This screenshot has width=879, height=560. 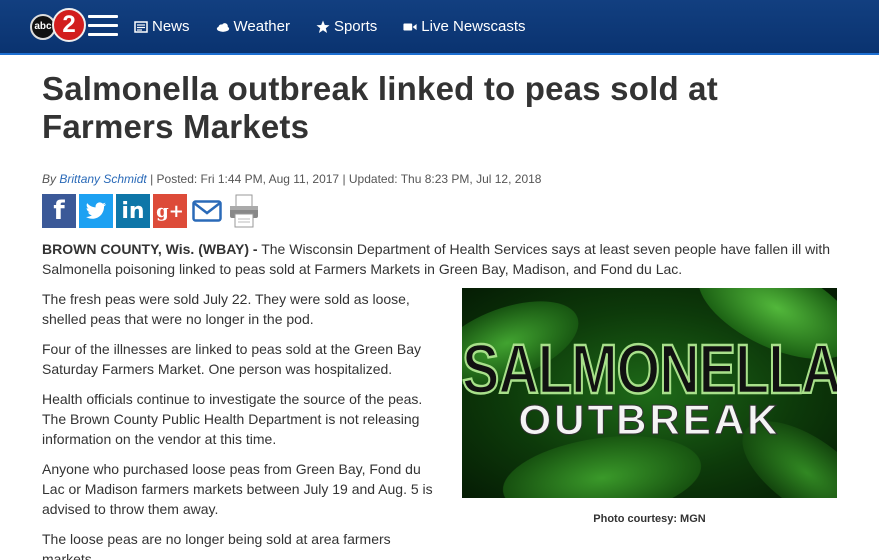 I want to click on facebook-share-button: f, so click(x=59, y=211).